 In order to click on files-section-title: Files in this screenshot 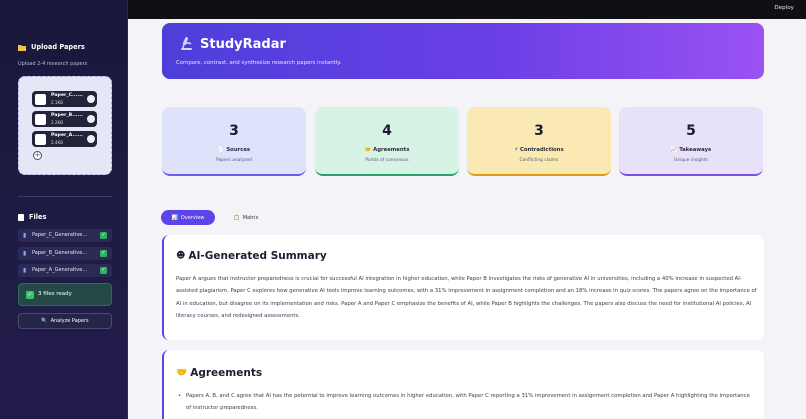, I will do `click(32, 217)`.